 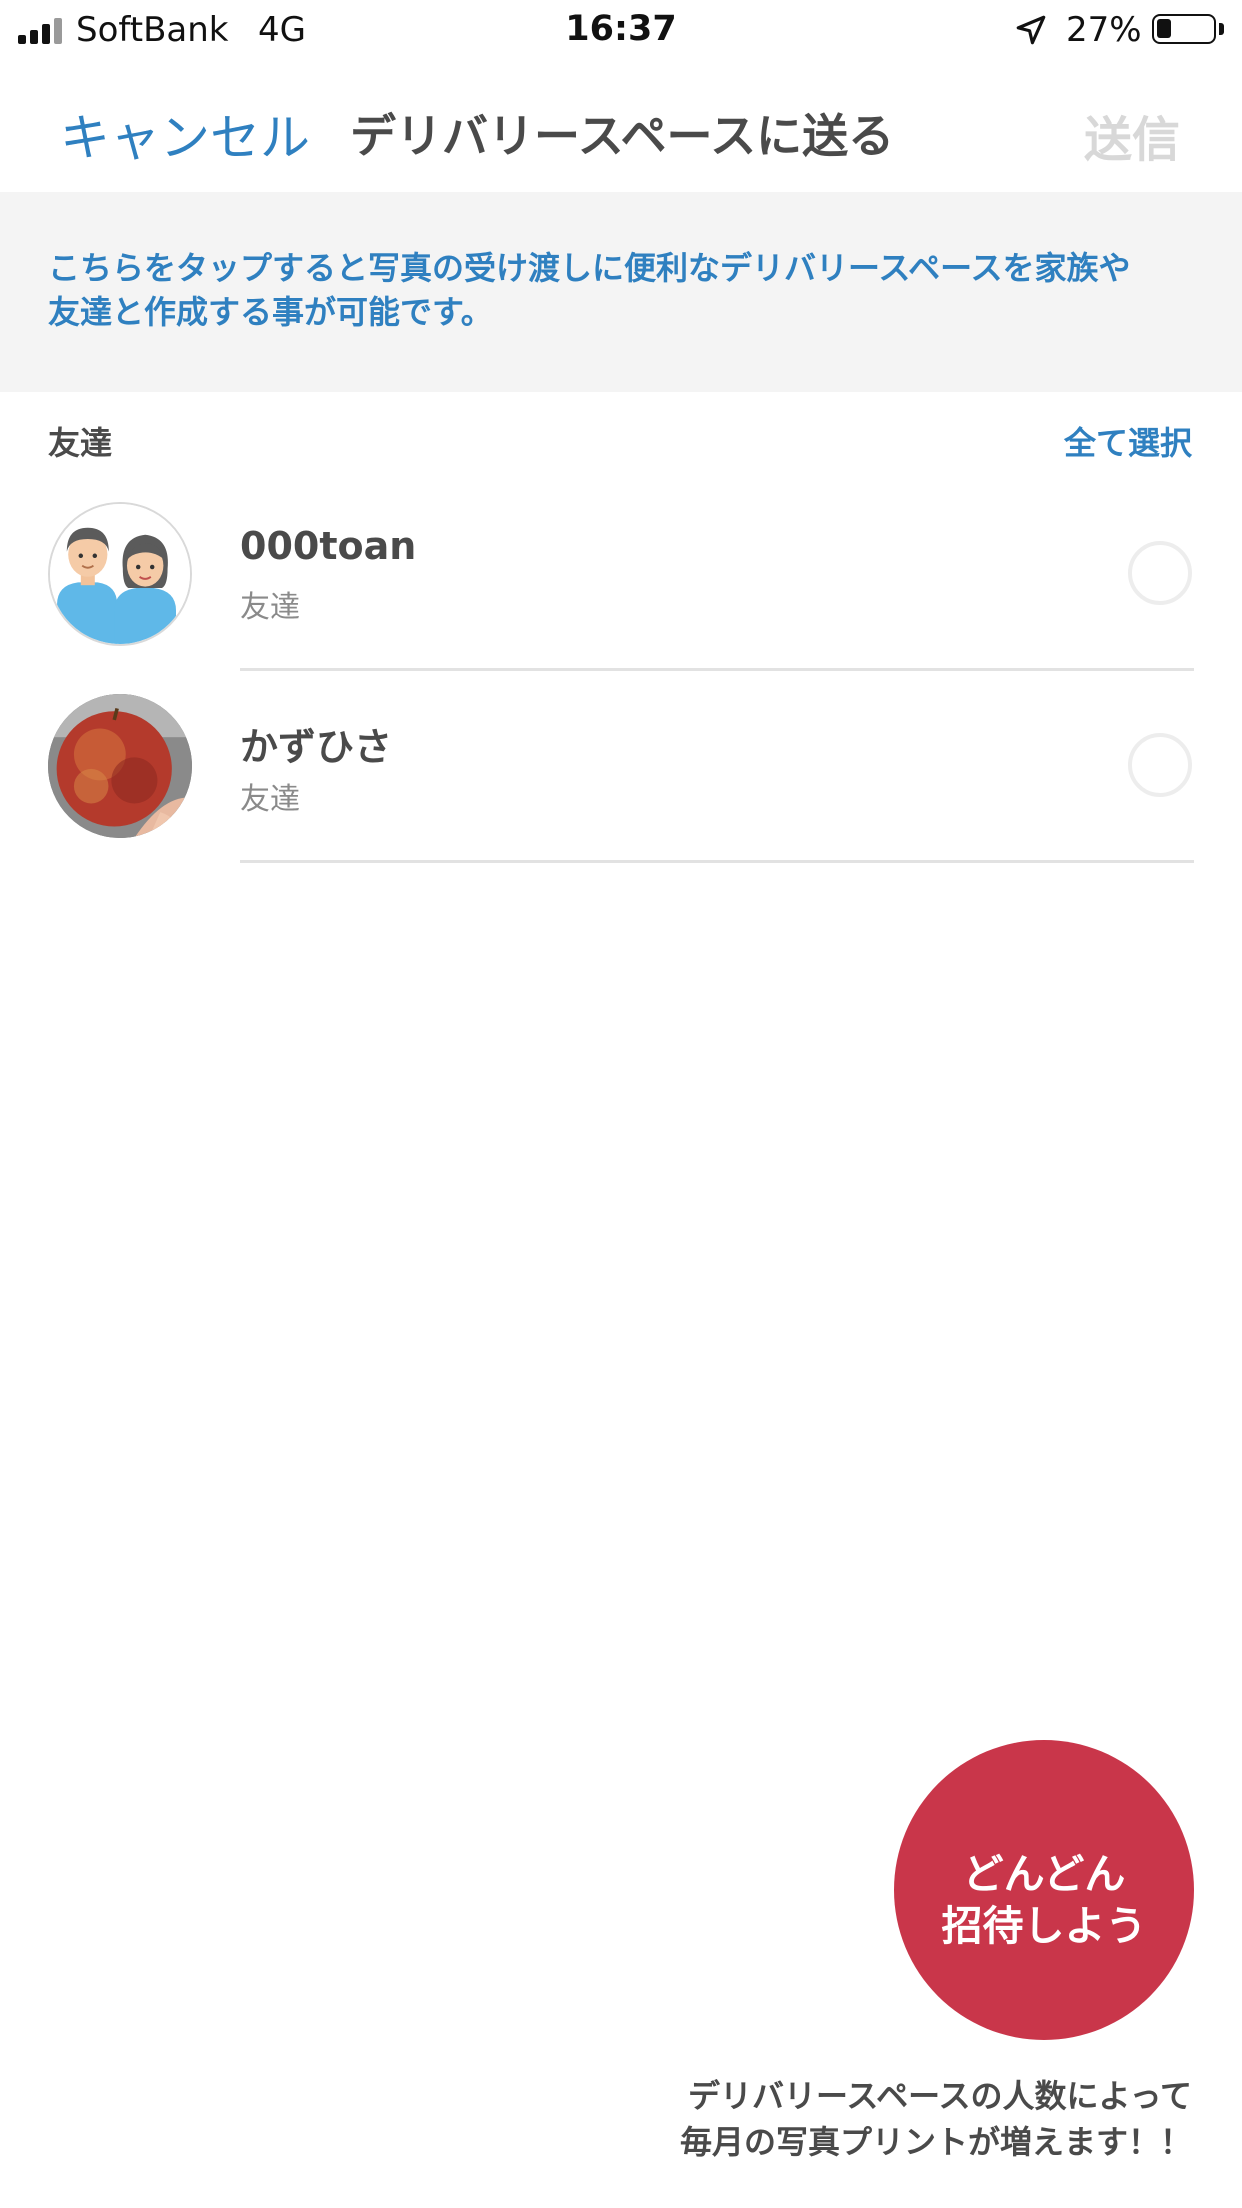 I want to click on friends-section-title: 友達, so click(x=80, y=443).